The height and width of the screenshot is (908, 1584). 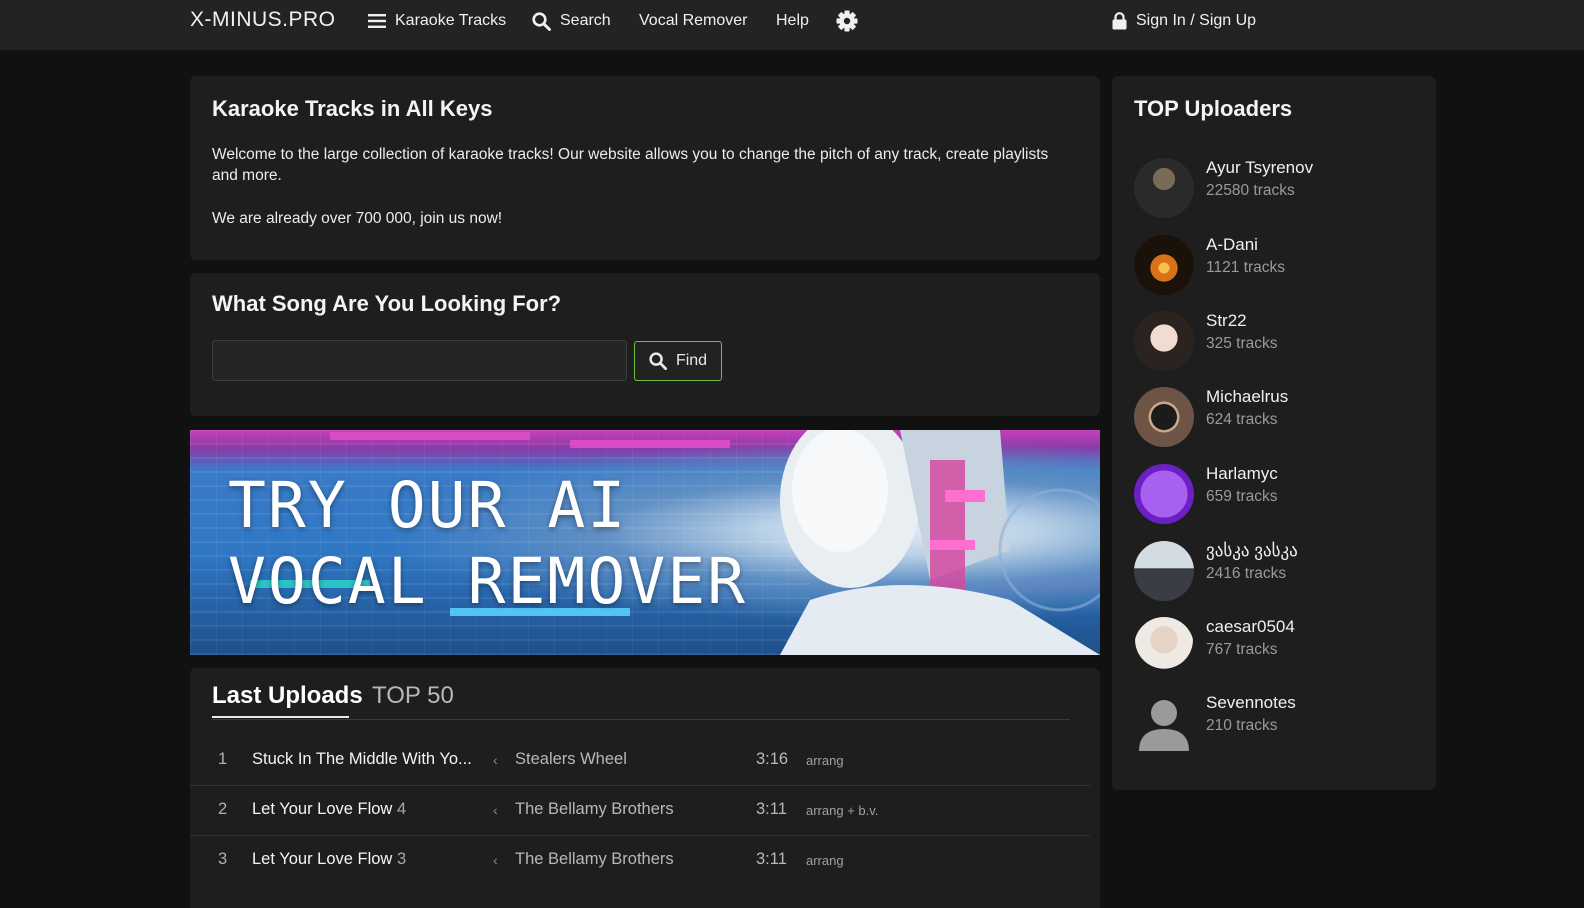 I want to click on uploader-name: Harlamyc, so click(x=1242, y=473).